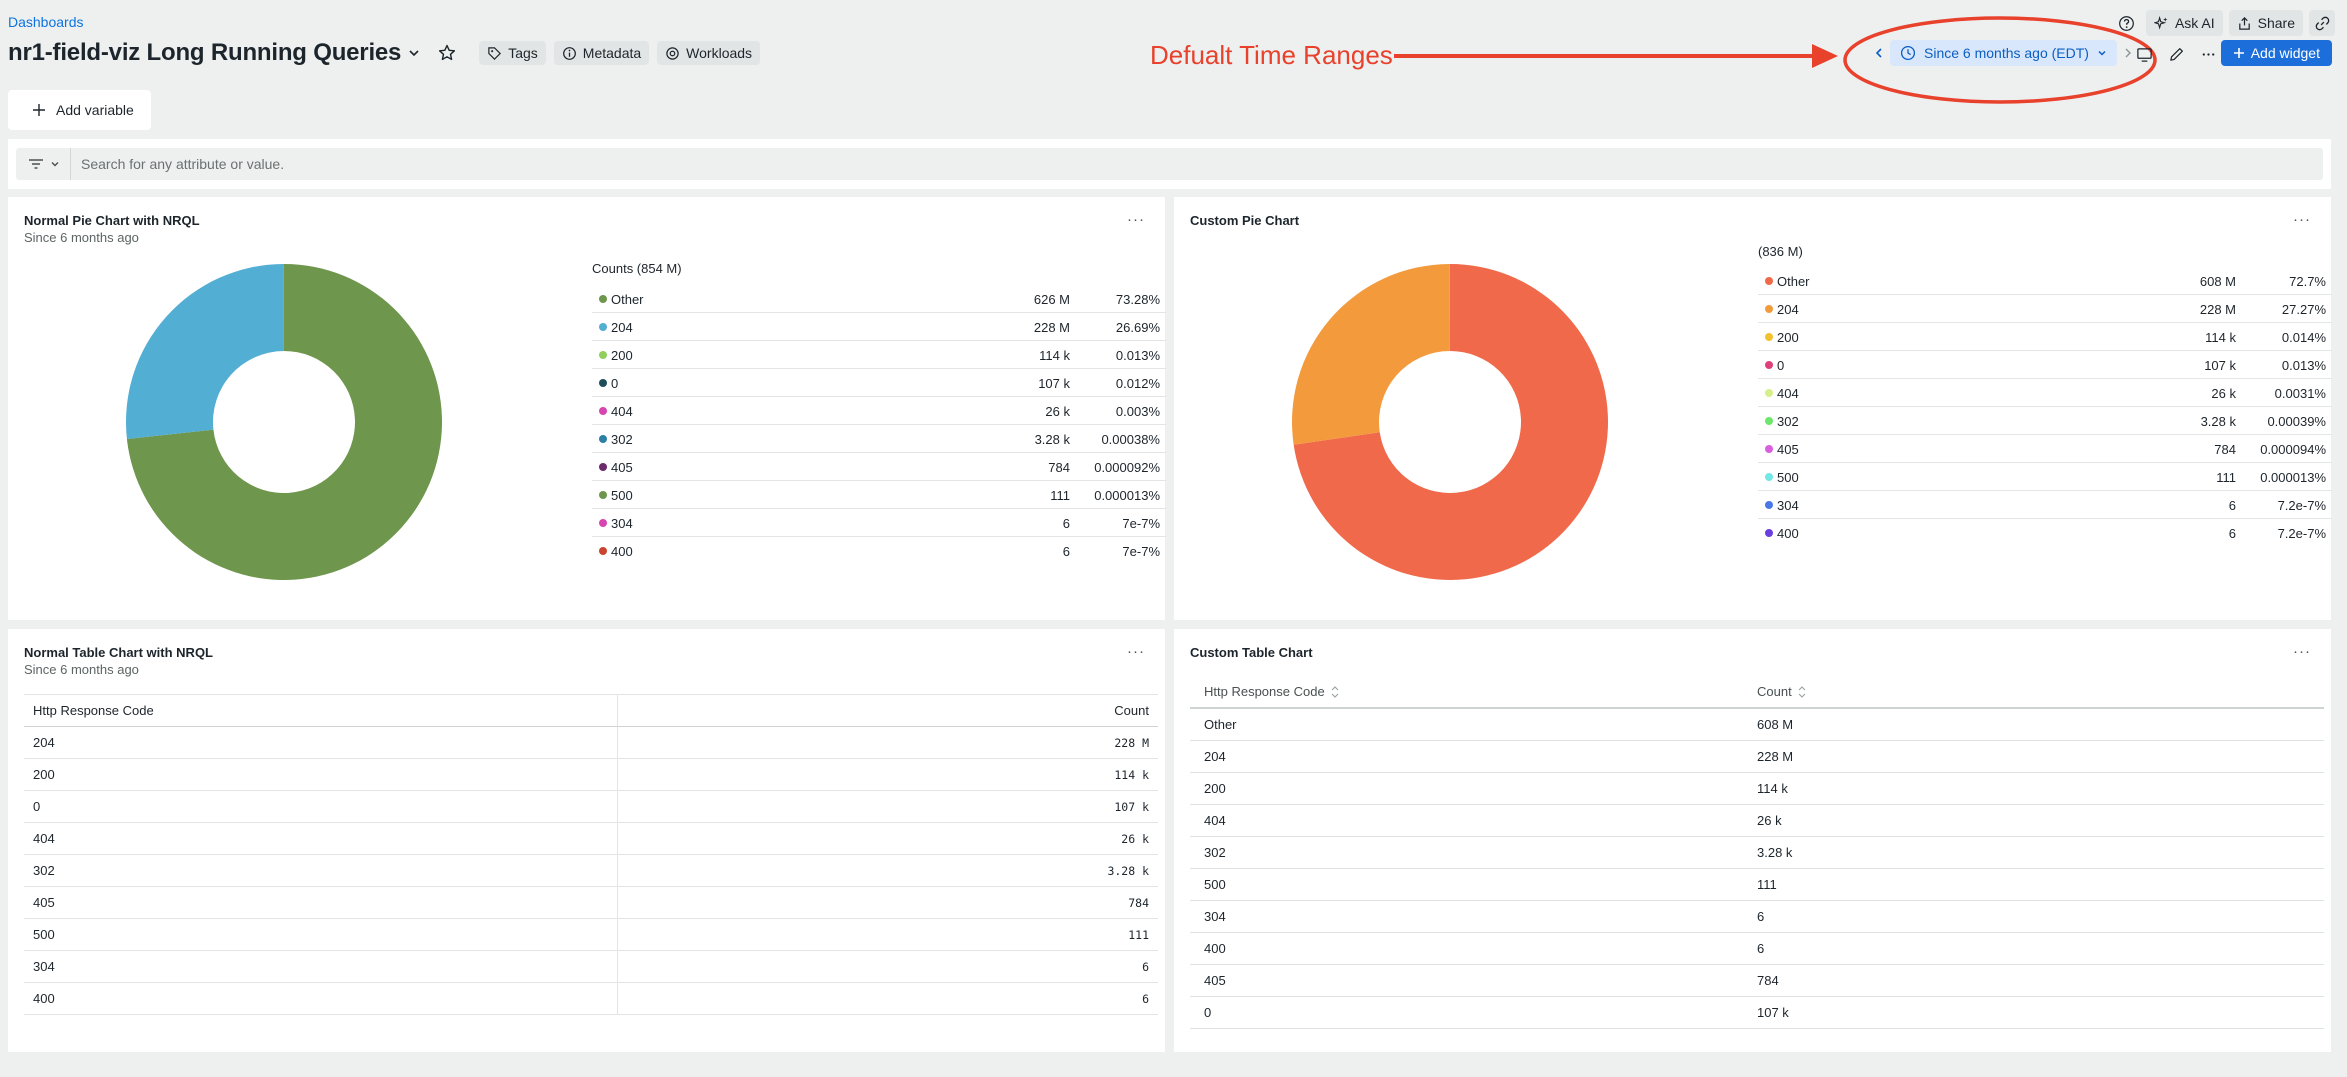 This screenshot has height=1077, width=2347. What do you see at coordinates (2303, 309) in the screenshot?
I see `legend-percent: 27.27%` at bounding box center [2303, 309].